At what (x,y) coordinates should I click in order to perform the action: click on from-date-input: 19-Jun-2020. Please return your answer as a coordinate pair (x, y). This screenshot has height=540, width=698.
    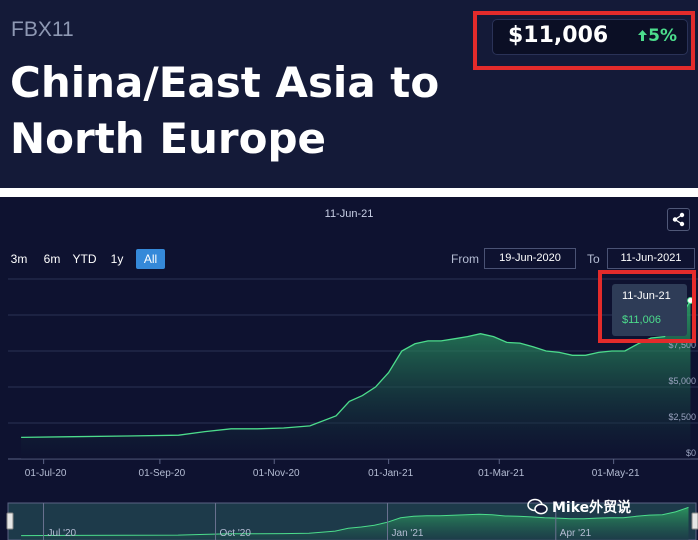
    Looking at the image, I should click on (530, 258).